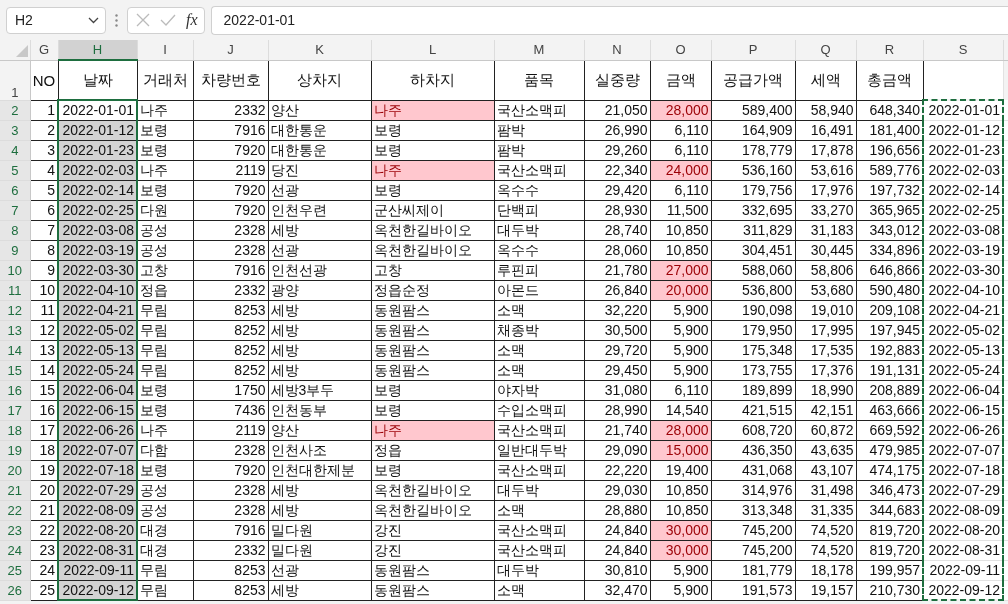 The image size is (1008, 604). Describe the element at coordinates (15, 370) in the screenshot. I see `row-header: 15` at that location.